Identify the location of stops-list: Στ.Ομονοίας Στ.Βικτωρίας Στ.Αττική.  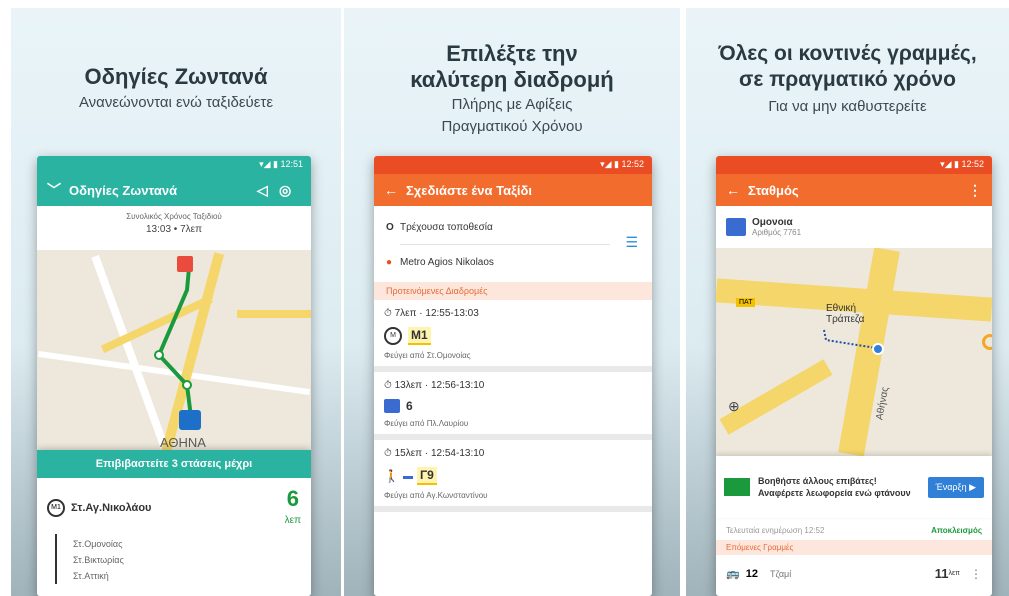
(183, 559).